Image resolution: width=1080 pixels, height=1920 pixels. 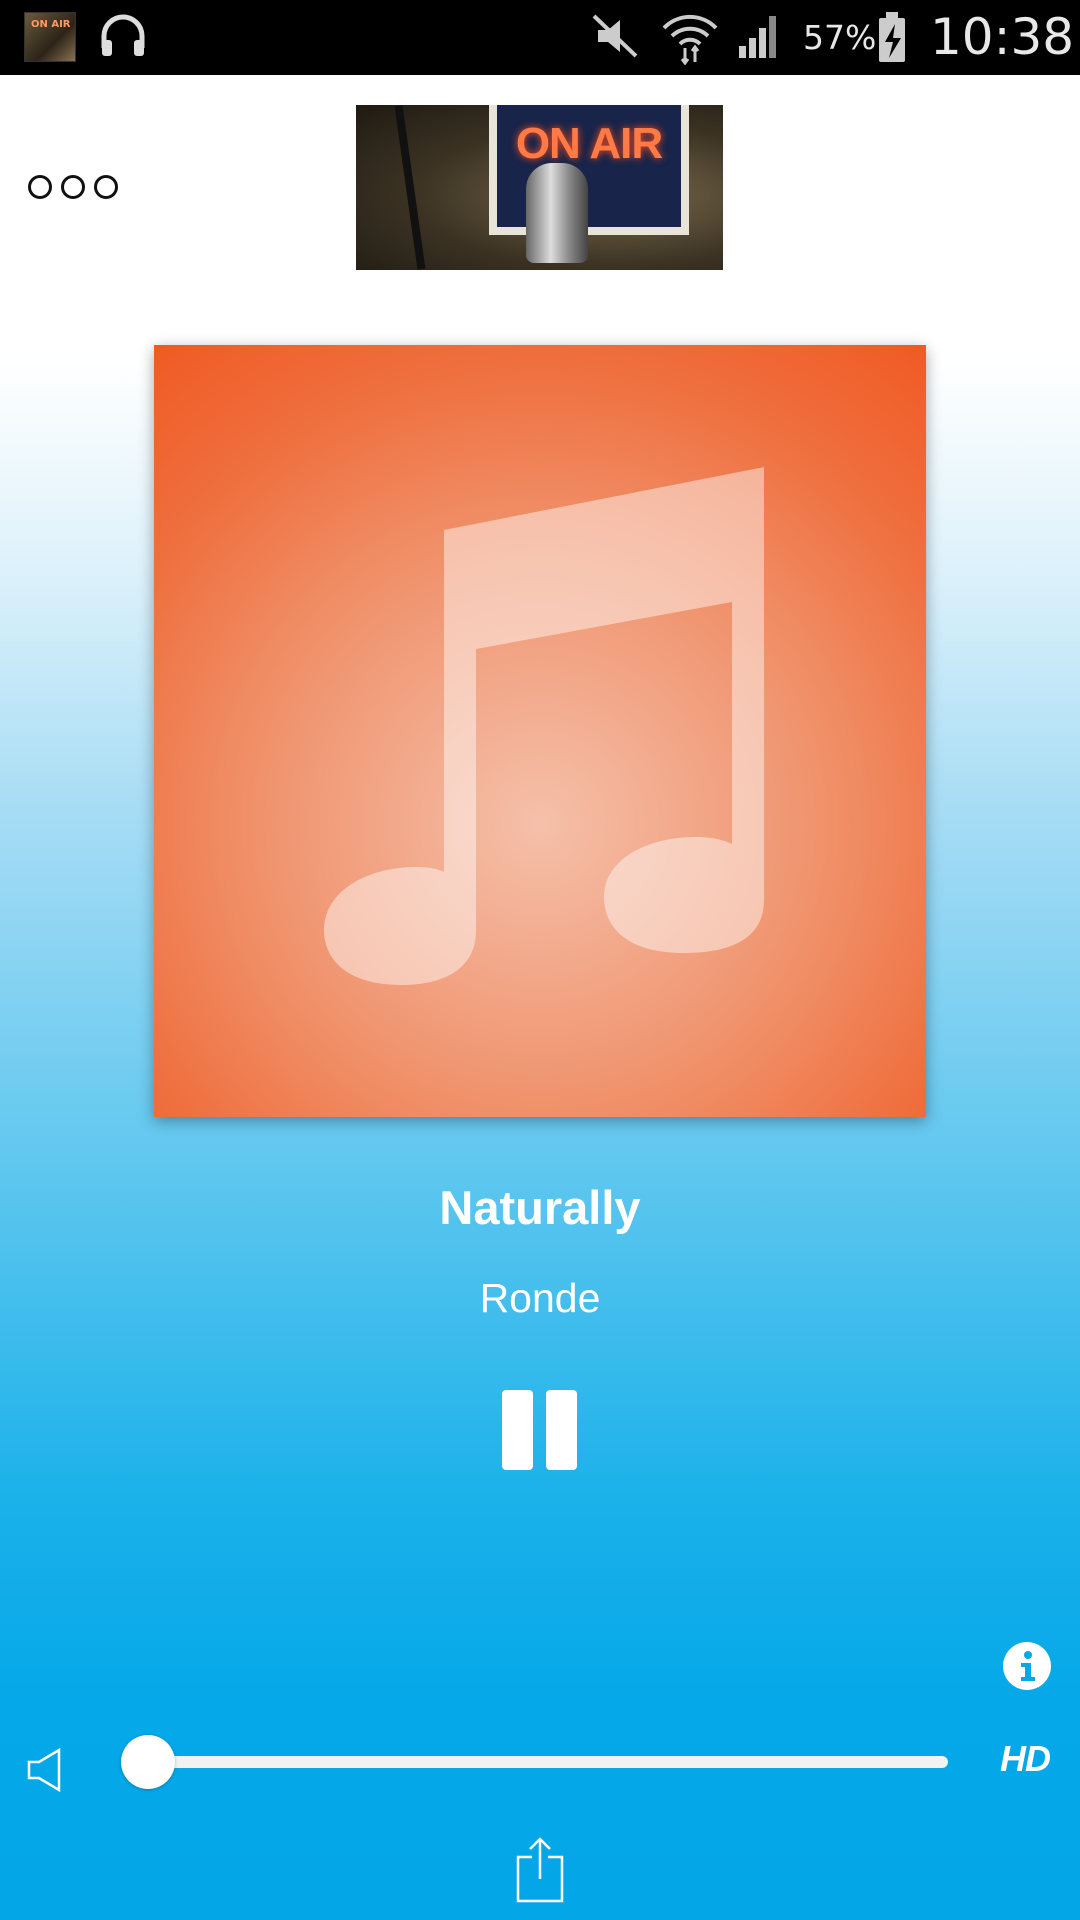 What do you see at coordinates (544, 726) in the screenshot?
I see `music-note-icon` at bounding box center [544, 726].